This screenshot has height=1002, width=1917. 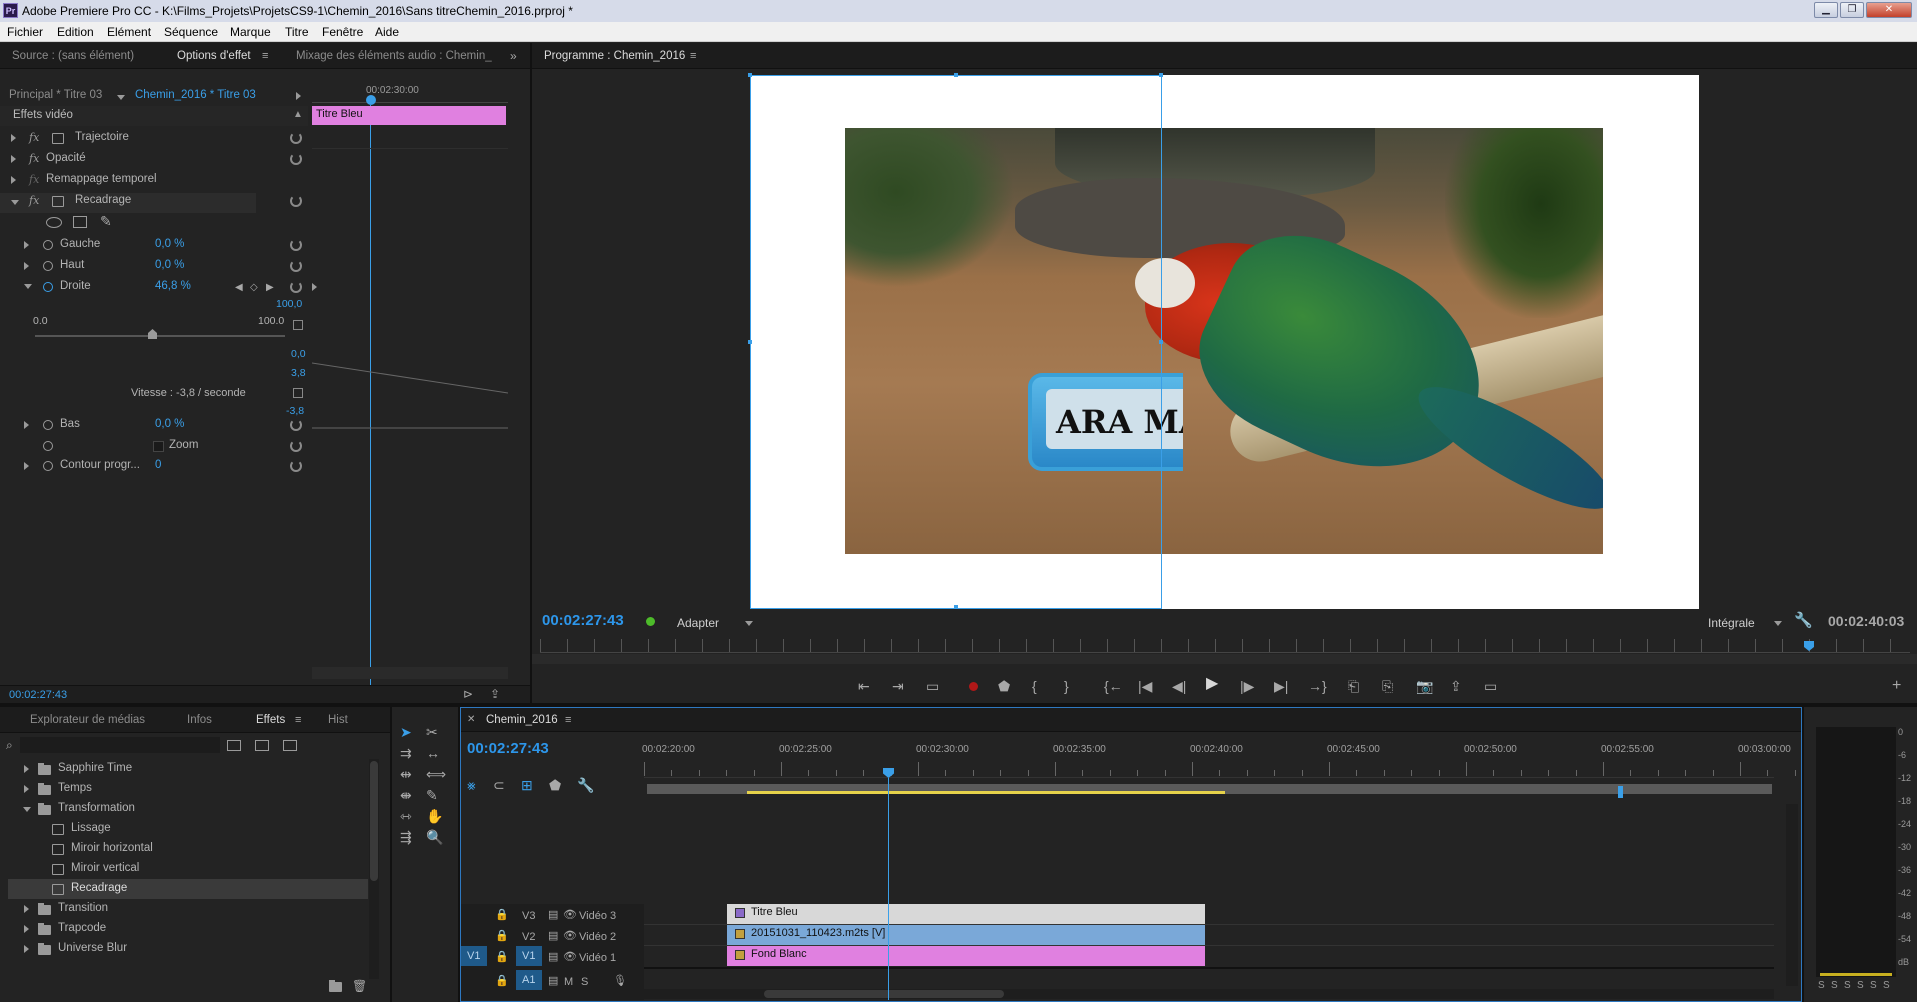 What do you see at coordinates (522, 720) in the screenshot?
I see `tab-sequence: Chemin_2016` at bounding box center [522, 720].